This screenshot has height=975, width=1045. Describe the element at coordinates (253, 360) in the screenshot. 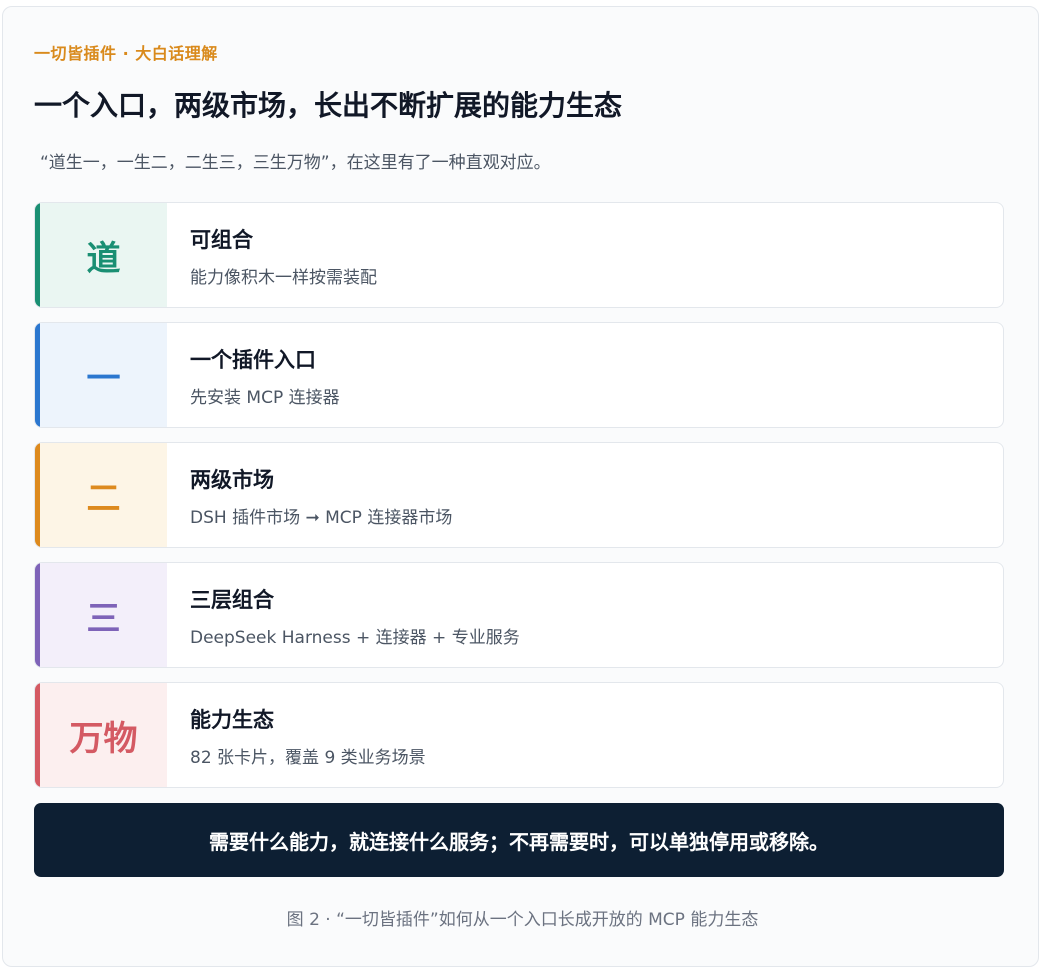

I see `card-title: 一个插件入口` at that location.